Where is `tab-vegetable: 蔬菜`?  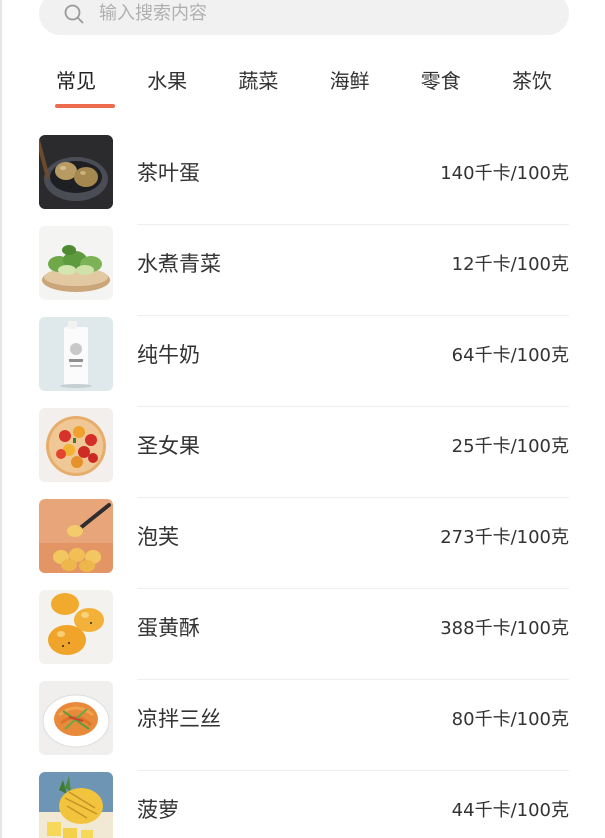 tab-vegetable: 蔬菜 is located at coordinates (258, 86).